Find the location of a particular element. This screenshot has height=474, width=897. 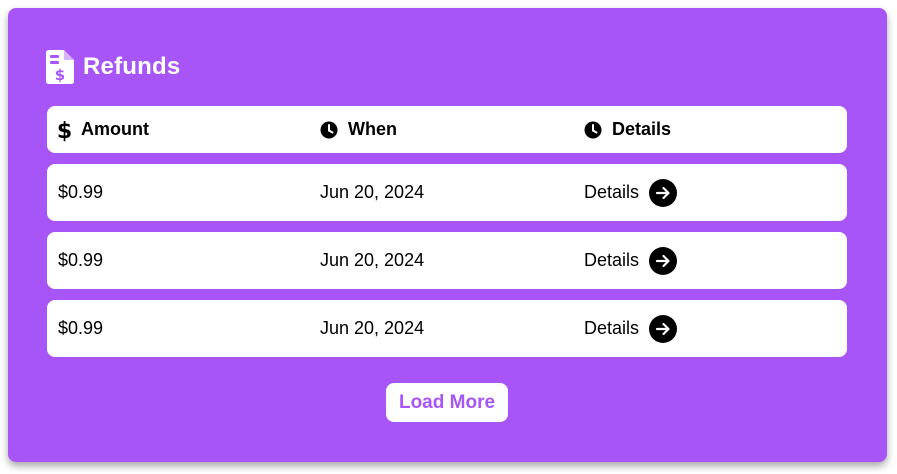

column-header-when: When is located at coordinates (358, 129).